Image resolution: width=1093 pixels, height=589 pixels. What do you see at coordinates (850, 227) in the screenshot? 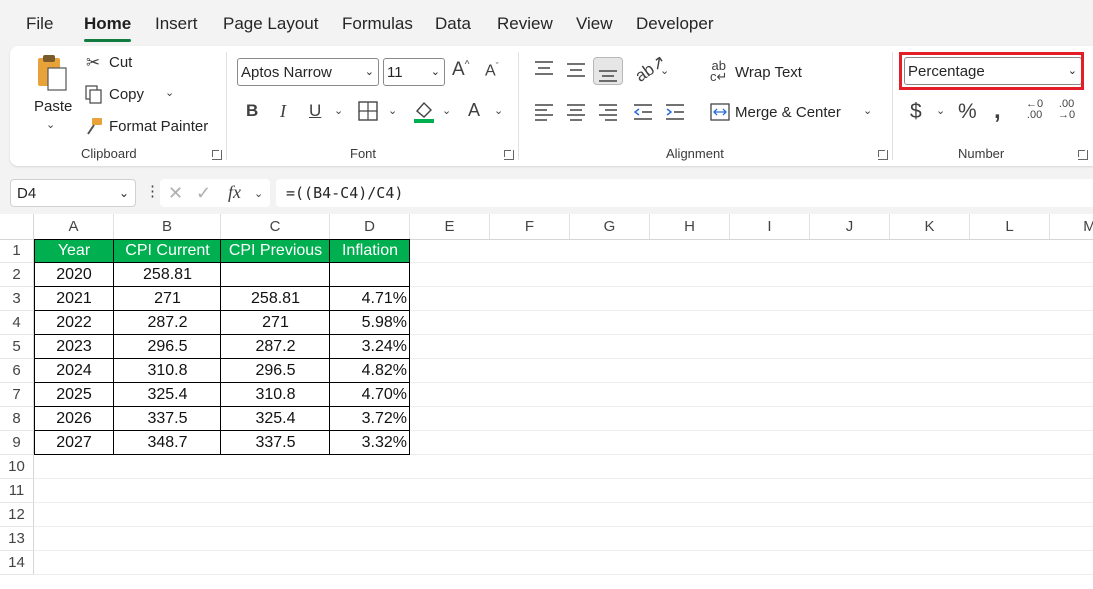
I see `column-header-j: J` at bounding box center [850, 227].